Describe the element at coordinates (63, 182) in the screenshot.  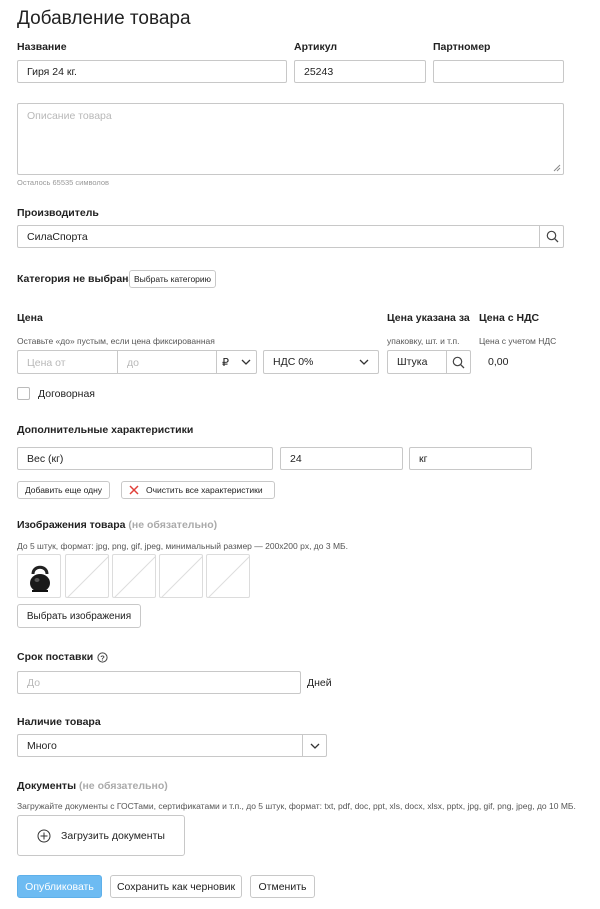
I see `description-counter: Осталось 65535 символов` at that location.